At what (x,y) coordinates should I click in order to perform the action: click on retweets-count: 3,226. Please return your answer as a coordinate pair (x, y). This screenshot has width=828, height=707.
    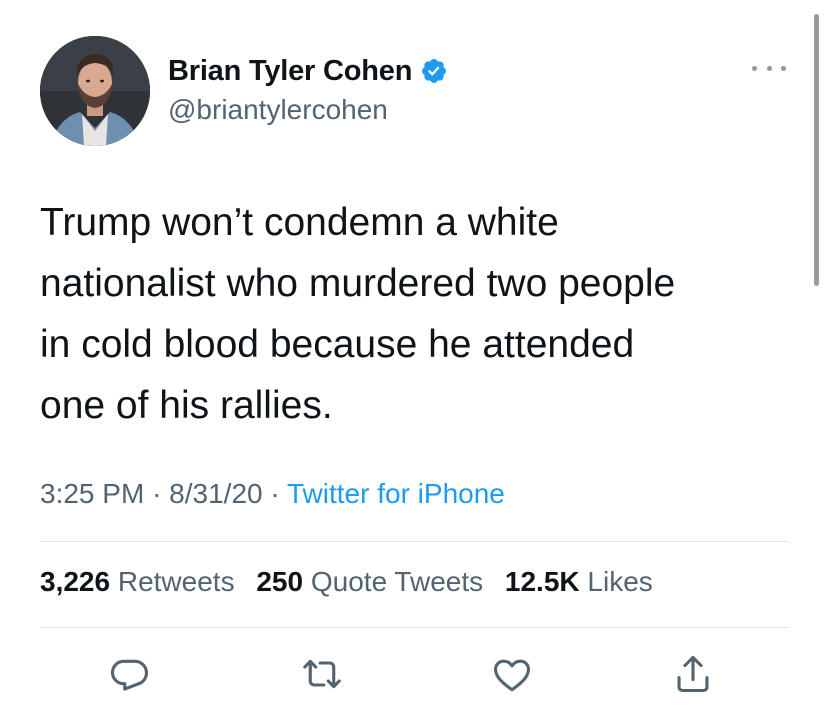
    Looking at the image, I should click on (75, 581).